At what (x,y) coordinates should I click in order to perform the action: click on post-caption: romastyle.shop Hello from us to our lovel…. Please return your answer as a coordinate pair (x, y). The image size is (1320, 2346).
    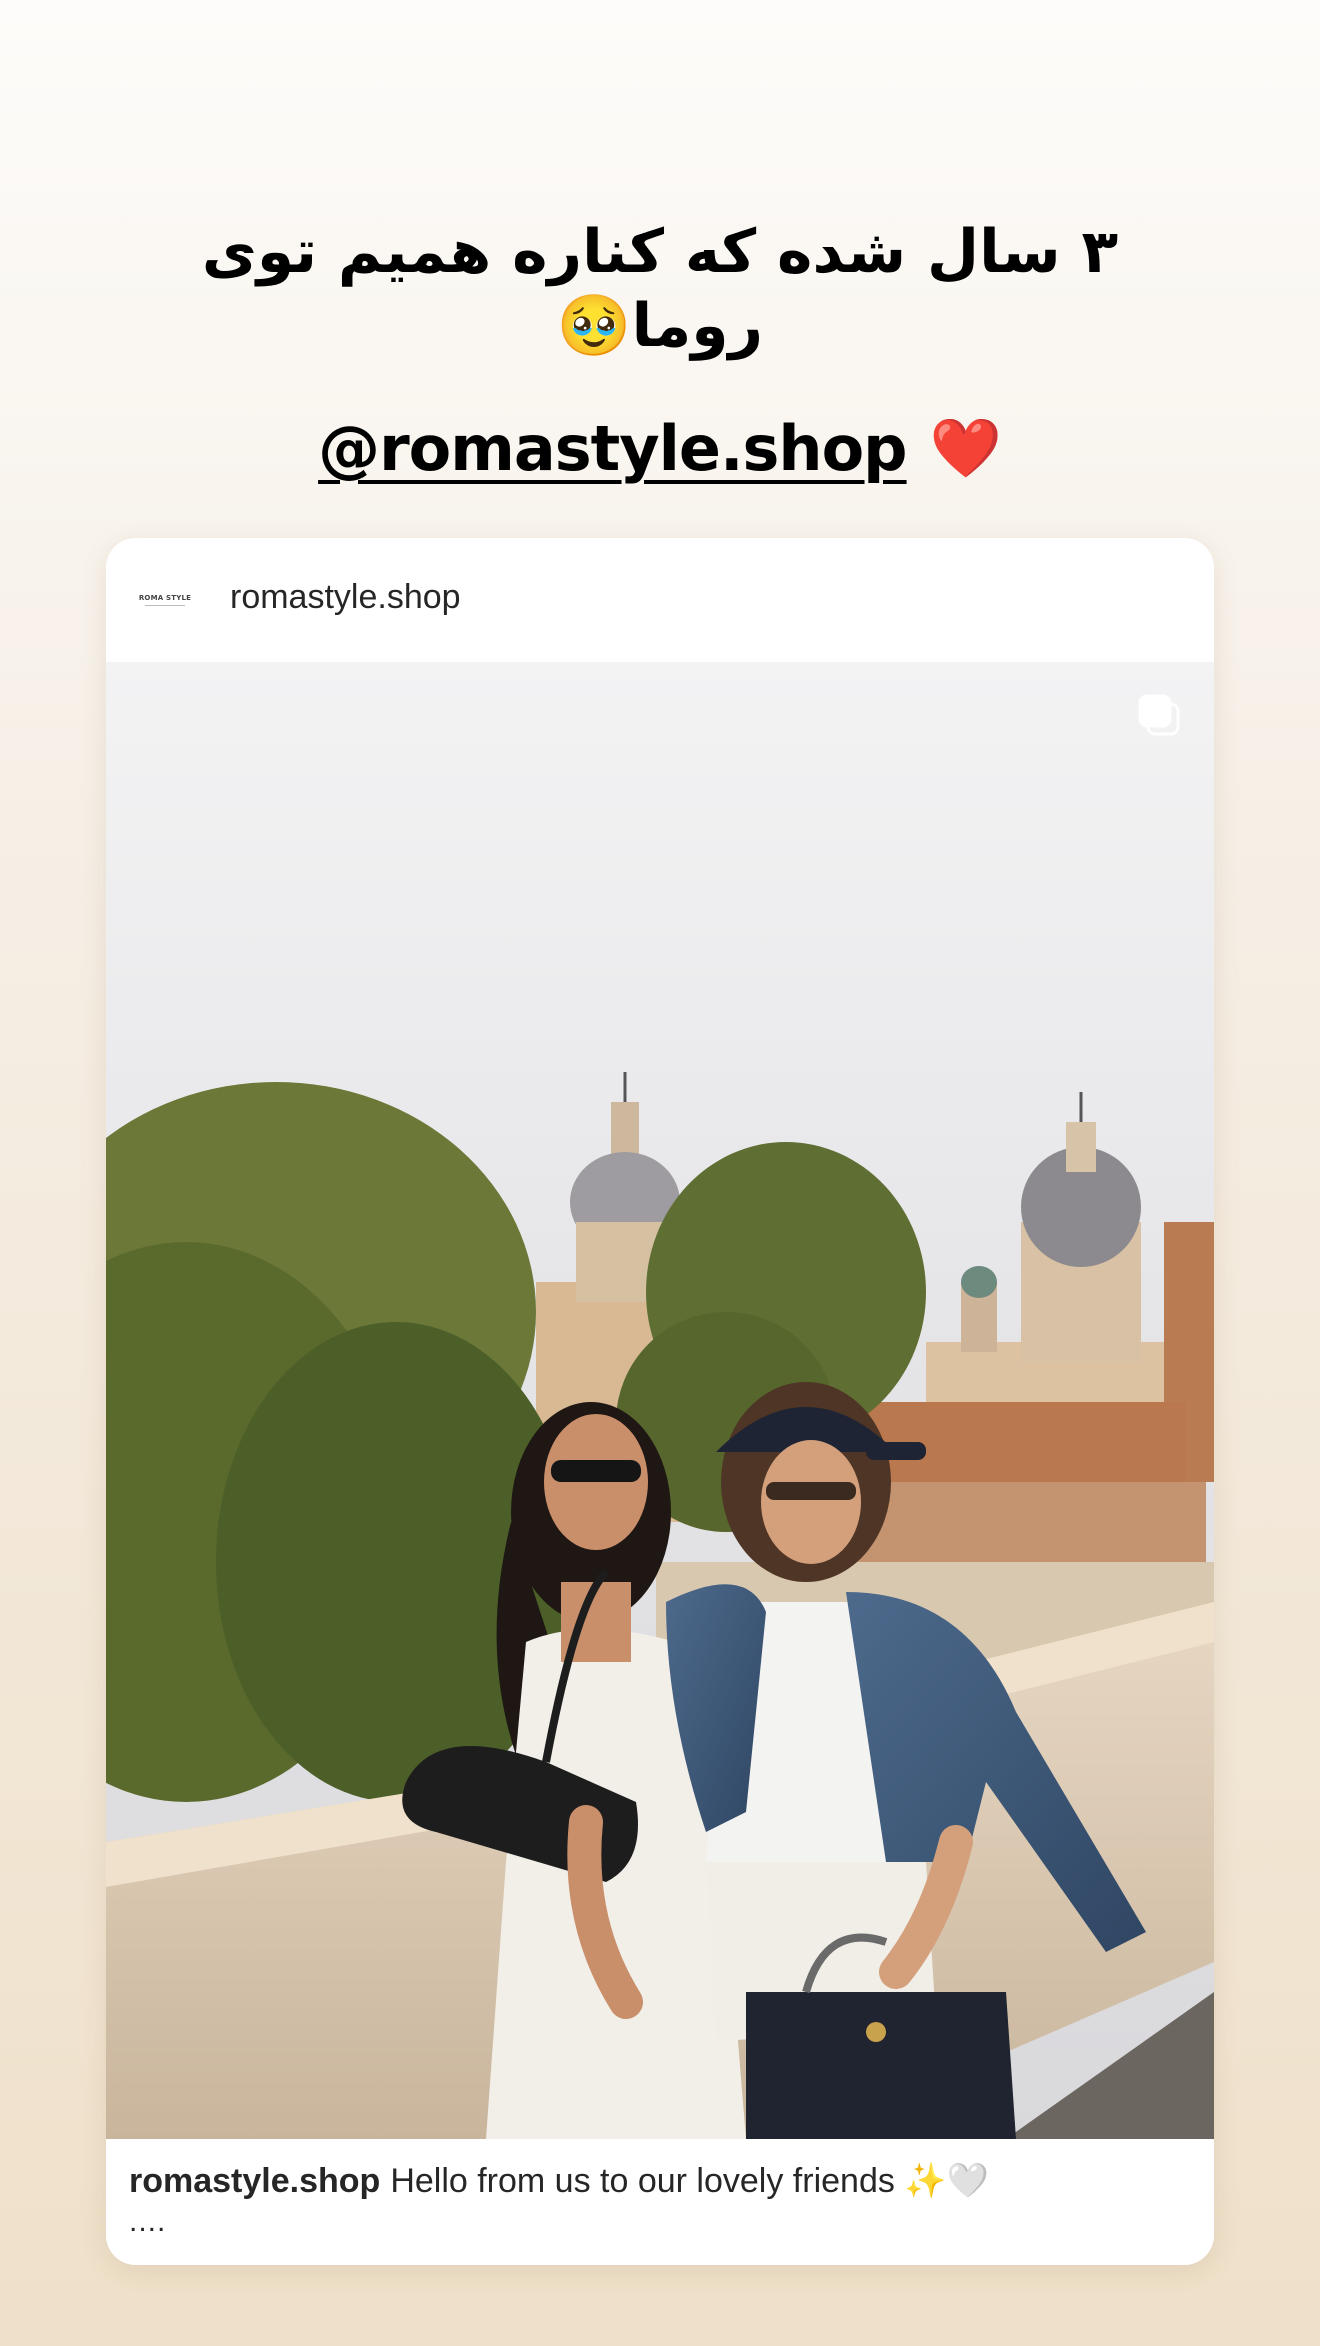
    Looking at the image, I should click on (659, 2181).